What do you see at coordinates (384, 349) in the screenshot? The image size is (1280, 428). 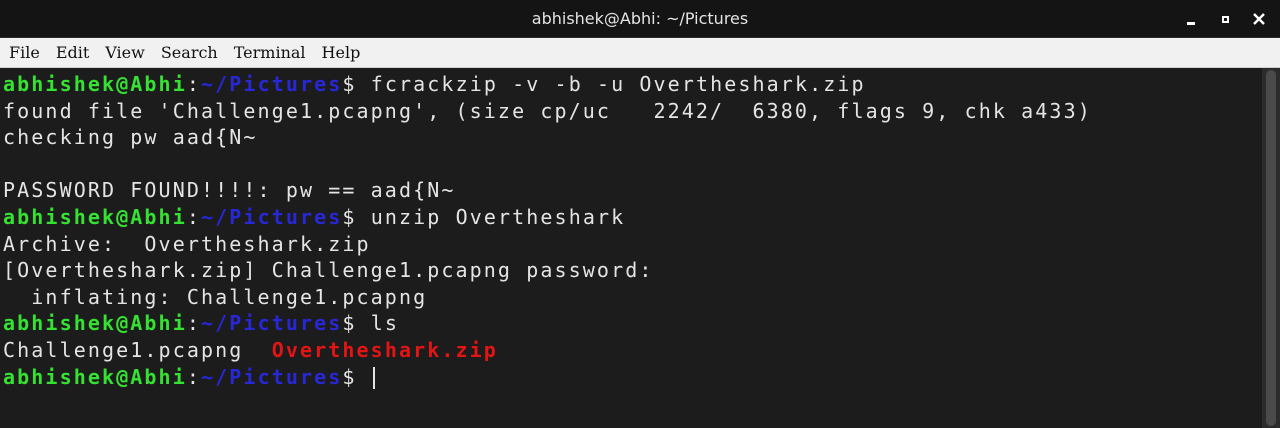 I see `ls-file-zip: Overtheshark.zip` at bounding box center [384, 349].